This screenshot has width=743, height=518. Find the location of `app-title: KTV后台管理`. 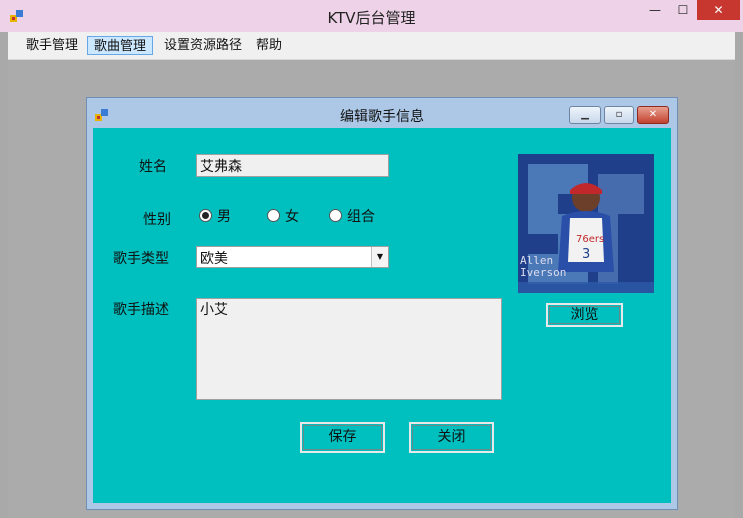

app-title: KTV后台管理 is located at coordinates (371, 18).